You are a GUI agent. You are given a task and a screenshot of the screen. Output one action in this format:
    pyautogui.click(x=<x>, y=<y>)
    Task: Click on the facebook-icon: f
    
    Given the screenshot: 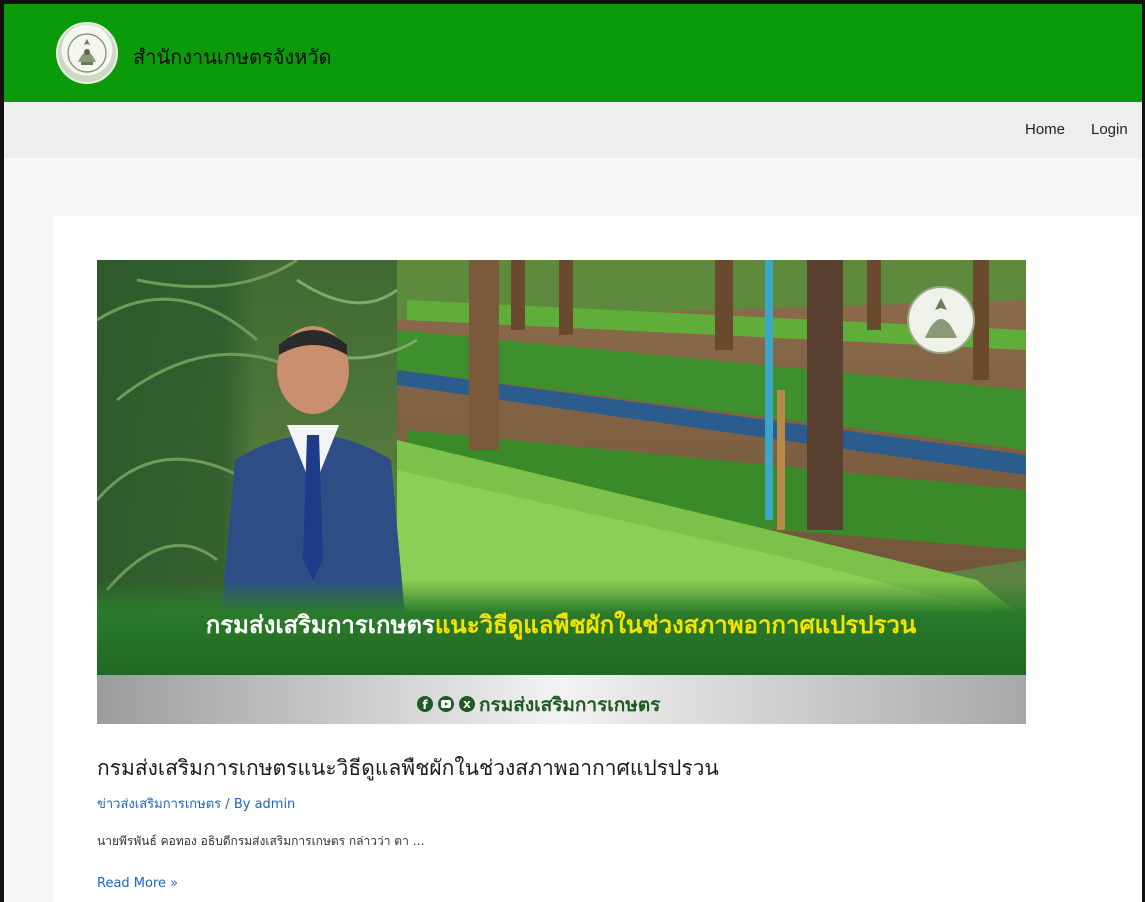 What is the action you would take?
    pyautogui.click(x=425, y=704)
    